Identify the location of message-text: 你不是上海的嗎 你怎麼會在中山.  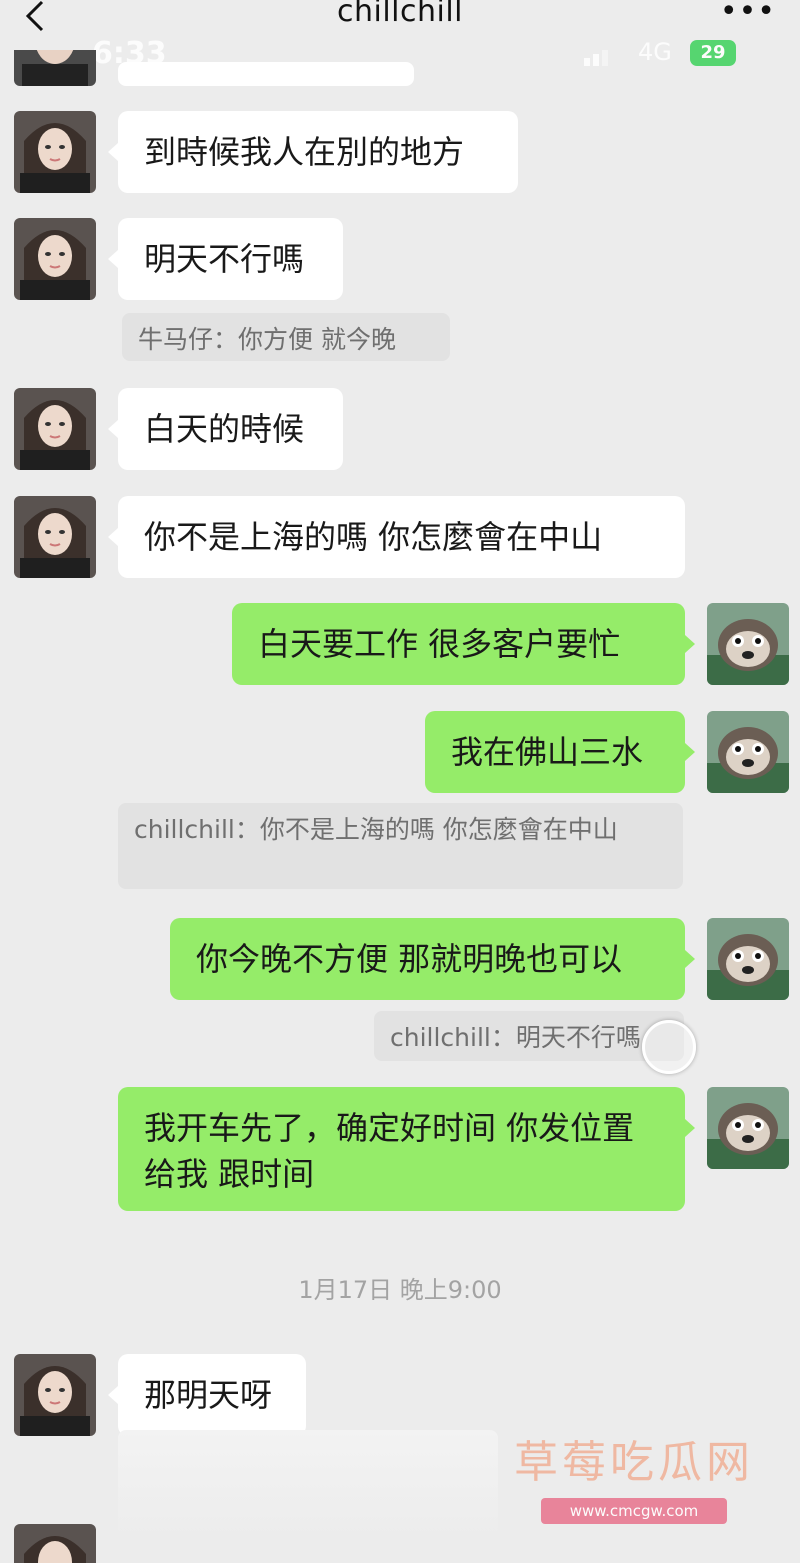
(373, 537).